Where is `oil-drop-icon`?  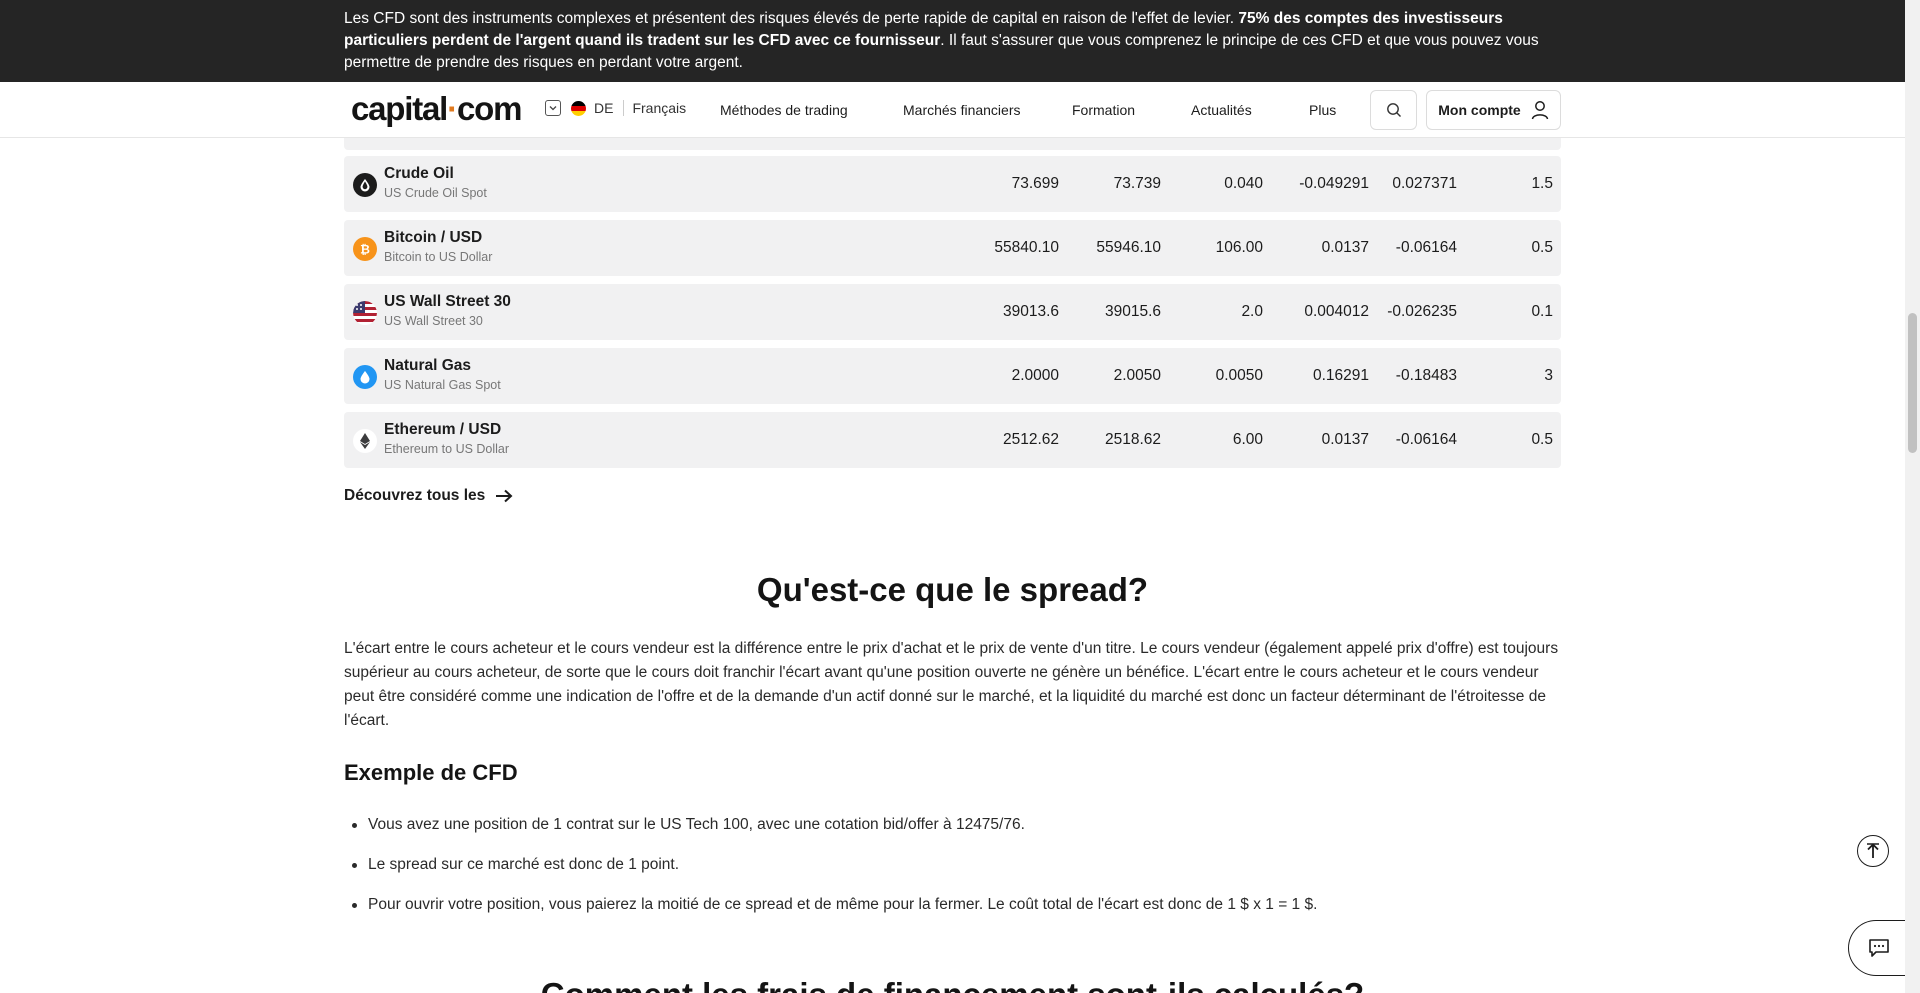
oil-drop-icon is located at coordinates (365, 185).